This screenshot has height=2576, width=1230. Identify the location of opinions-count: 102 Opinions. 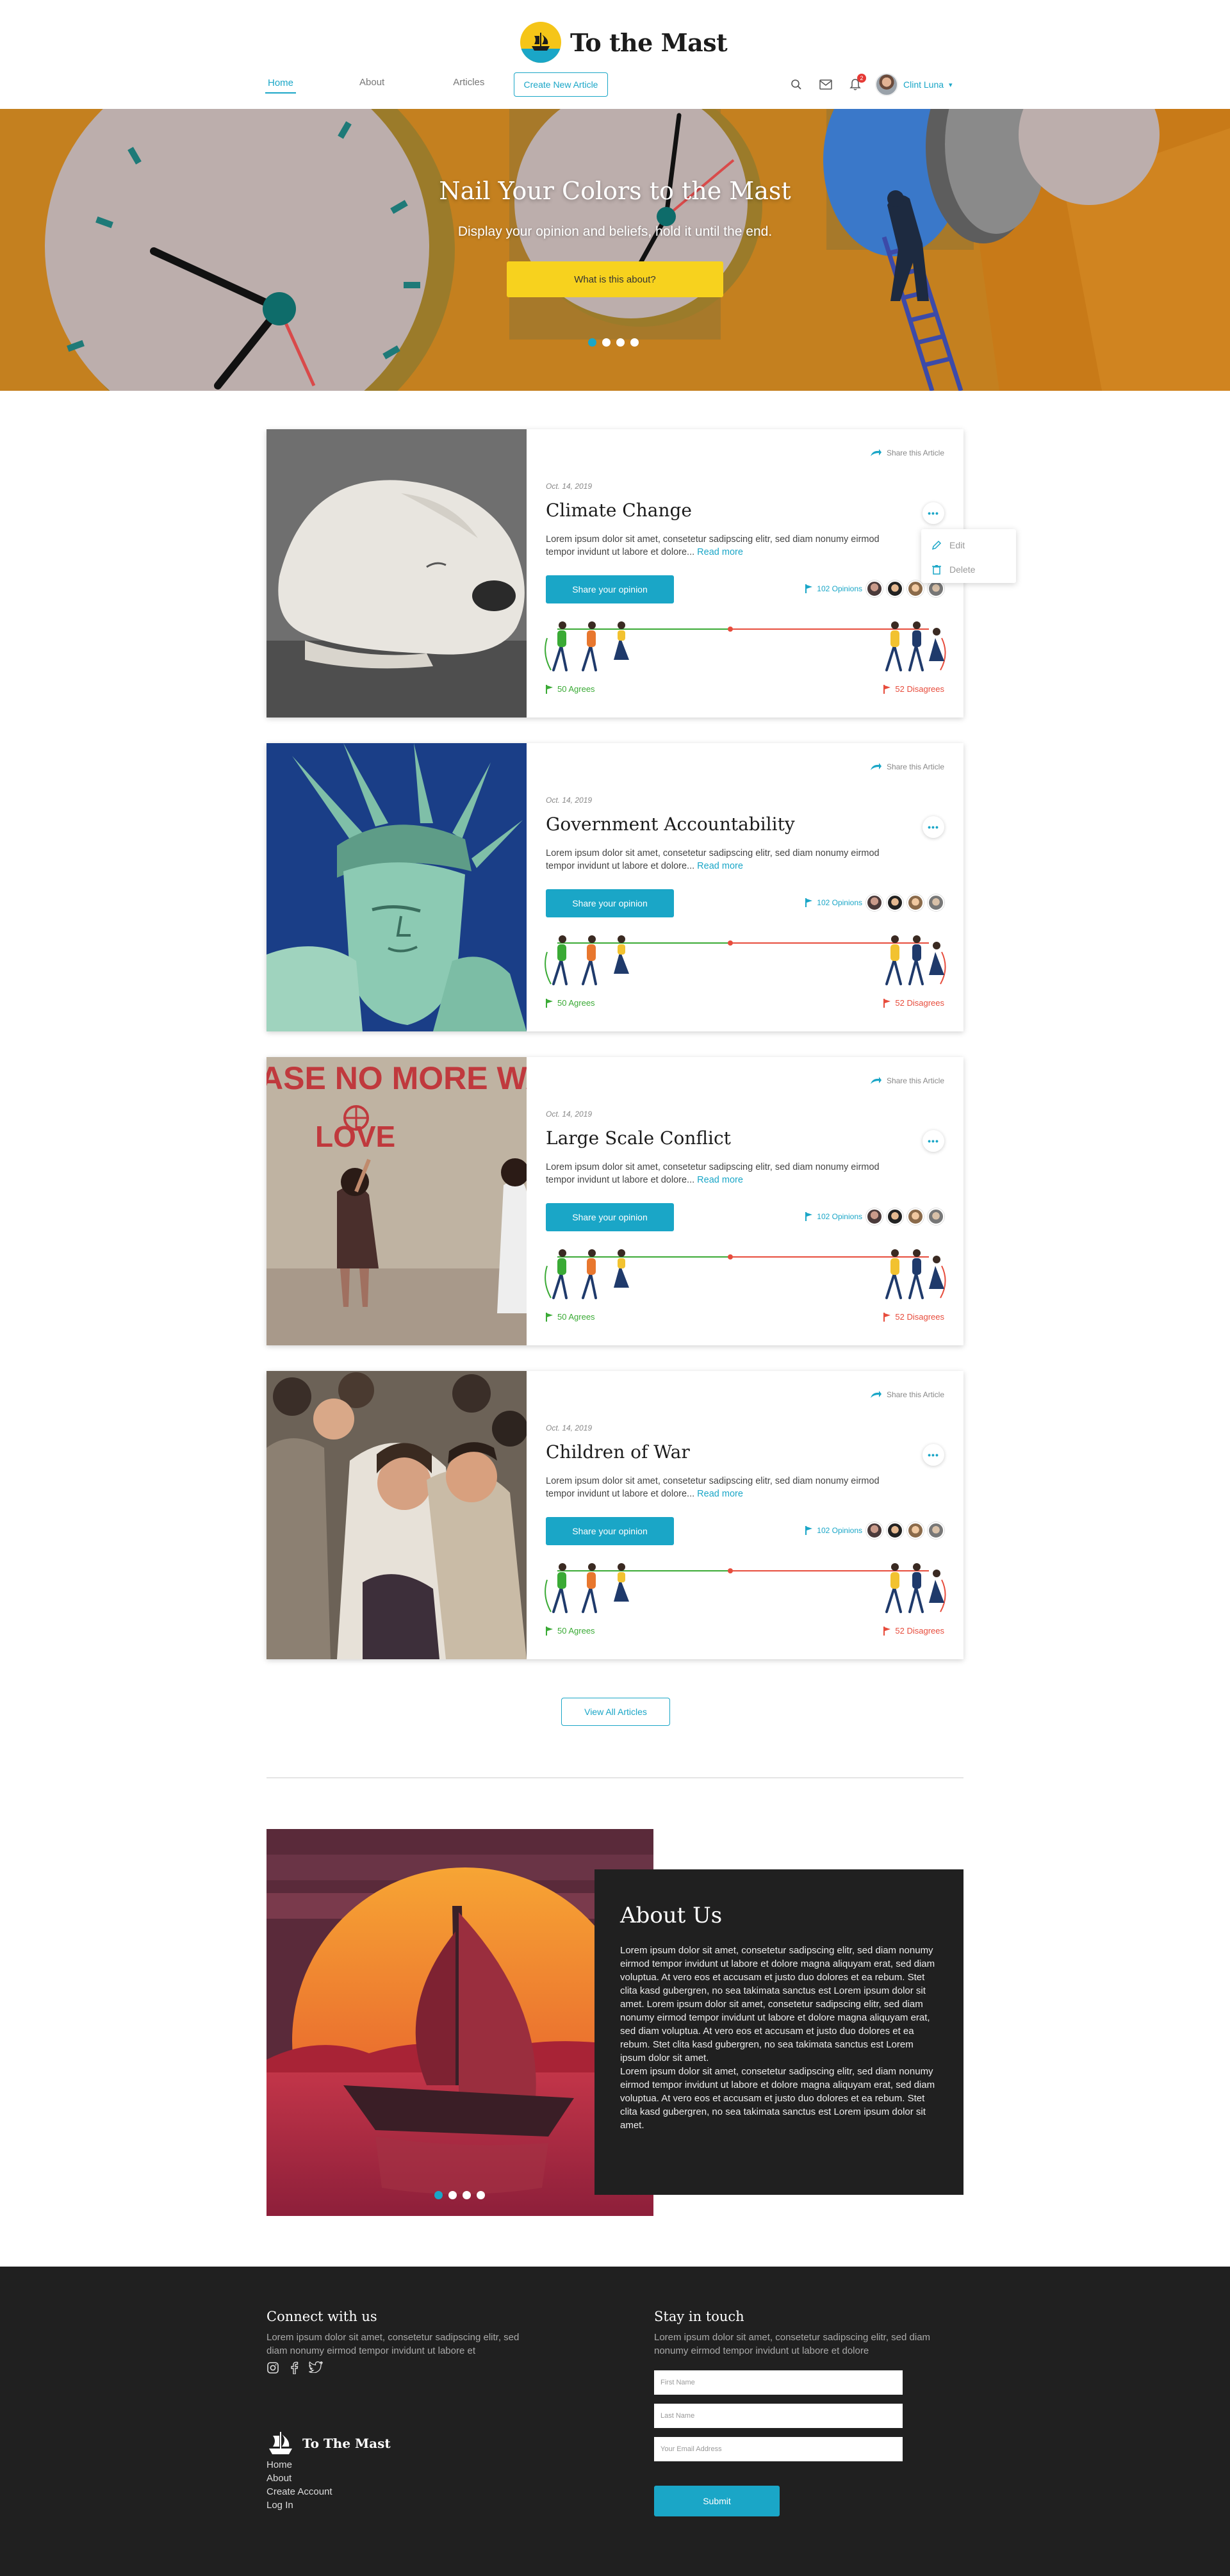
(839, 1216).